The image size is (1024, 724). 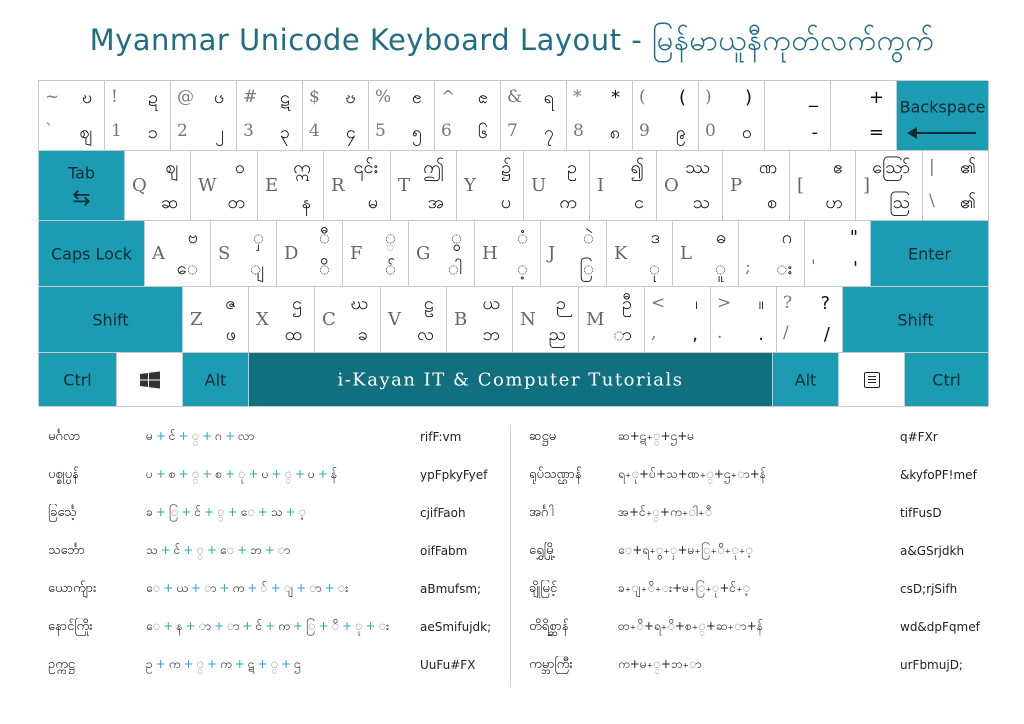 I want to click on key-r1-12: + =, so click(x=864, y=116).